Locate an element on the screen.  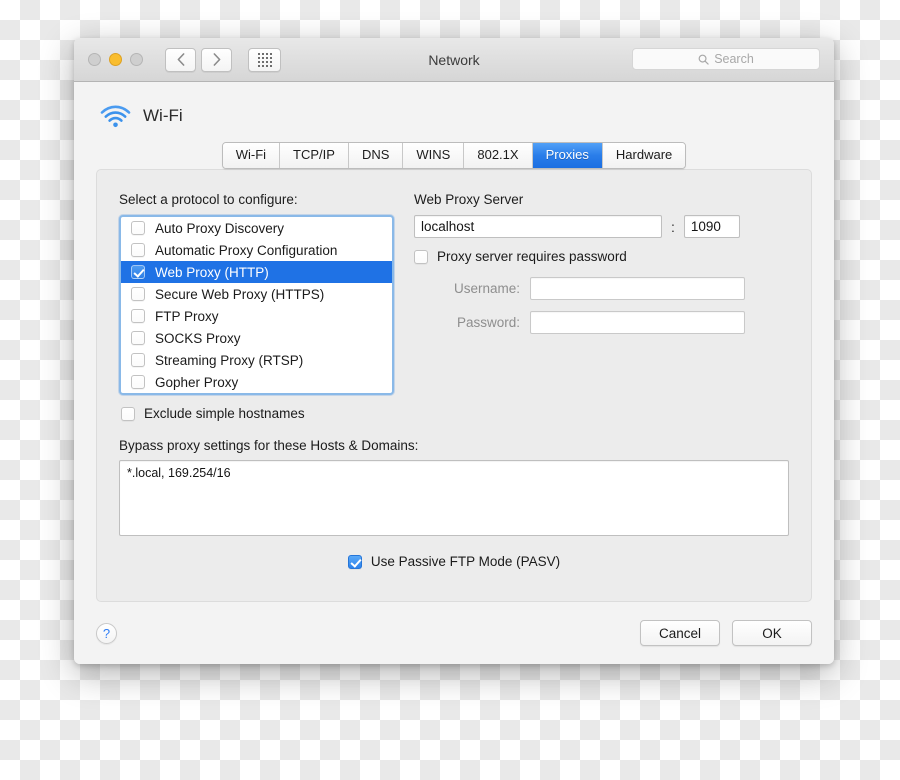
tab-wins: WINS is located at coordinates (434, 155).